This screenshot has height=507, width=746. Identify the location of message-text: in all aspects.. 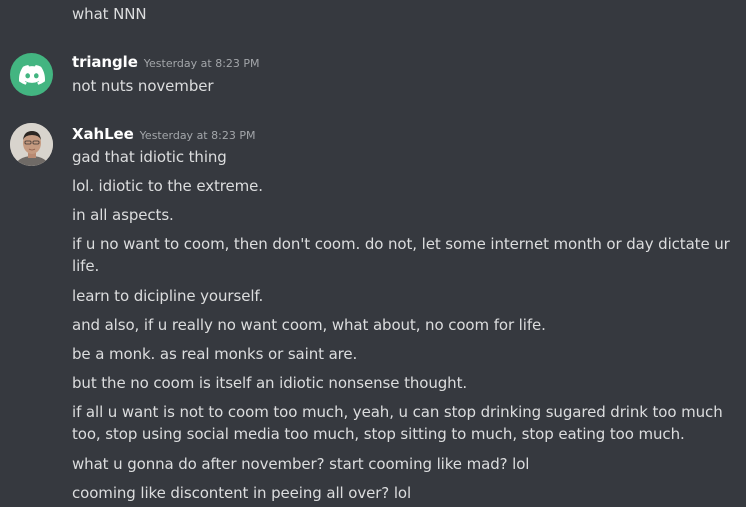
(123, 215).